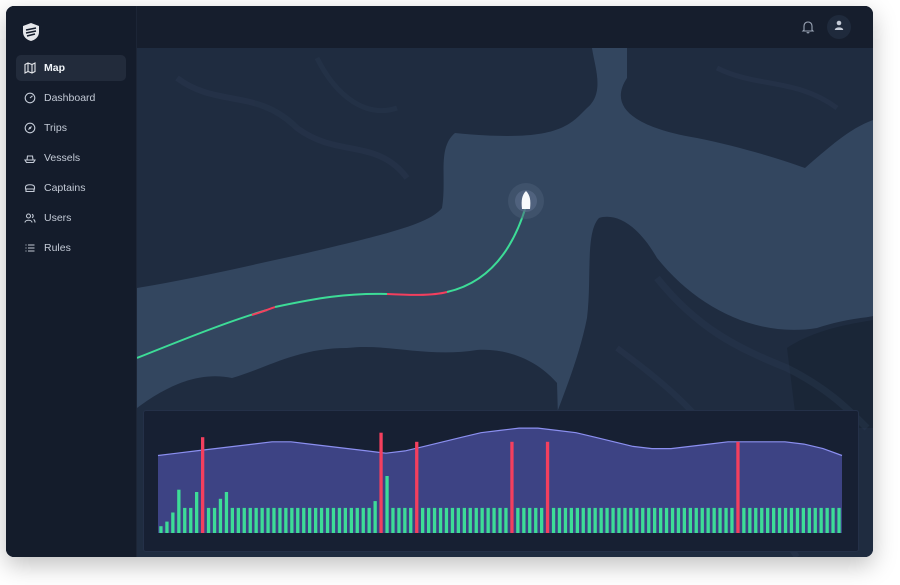 The height and width of the screenshot is (585, 900). What do you see at coordinates (71, 128) in the screenshot?
I see `sidebar-item-trips: Trips` at bounding box center [71, 128].